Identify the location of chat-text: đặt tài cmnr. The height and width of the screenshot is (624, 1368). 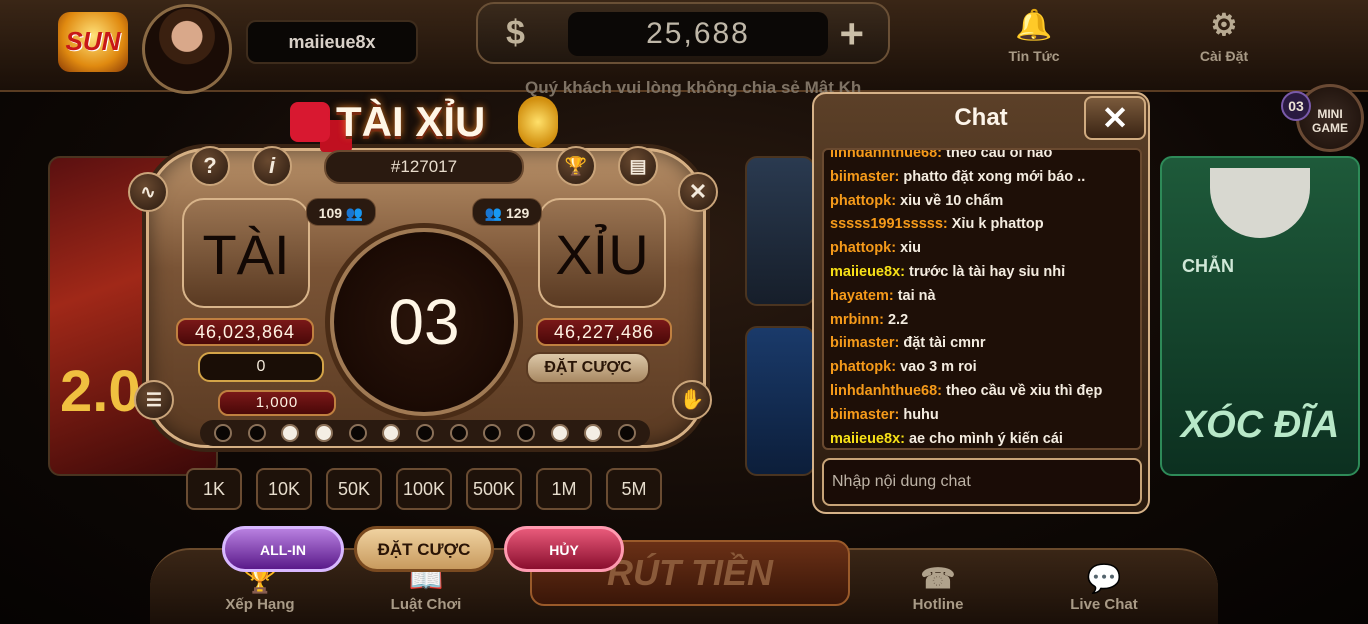
(942, 343).